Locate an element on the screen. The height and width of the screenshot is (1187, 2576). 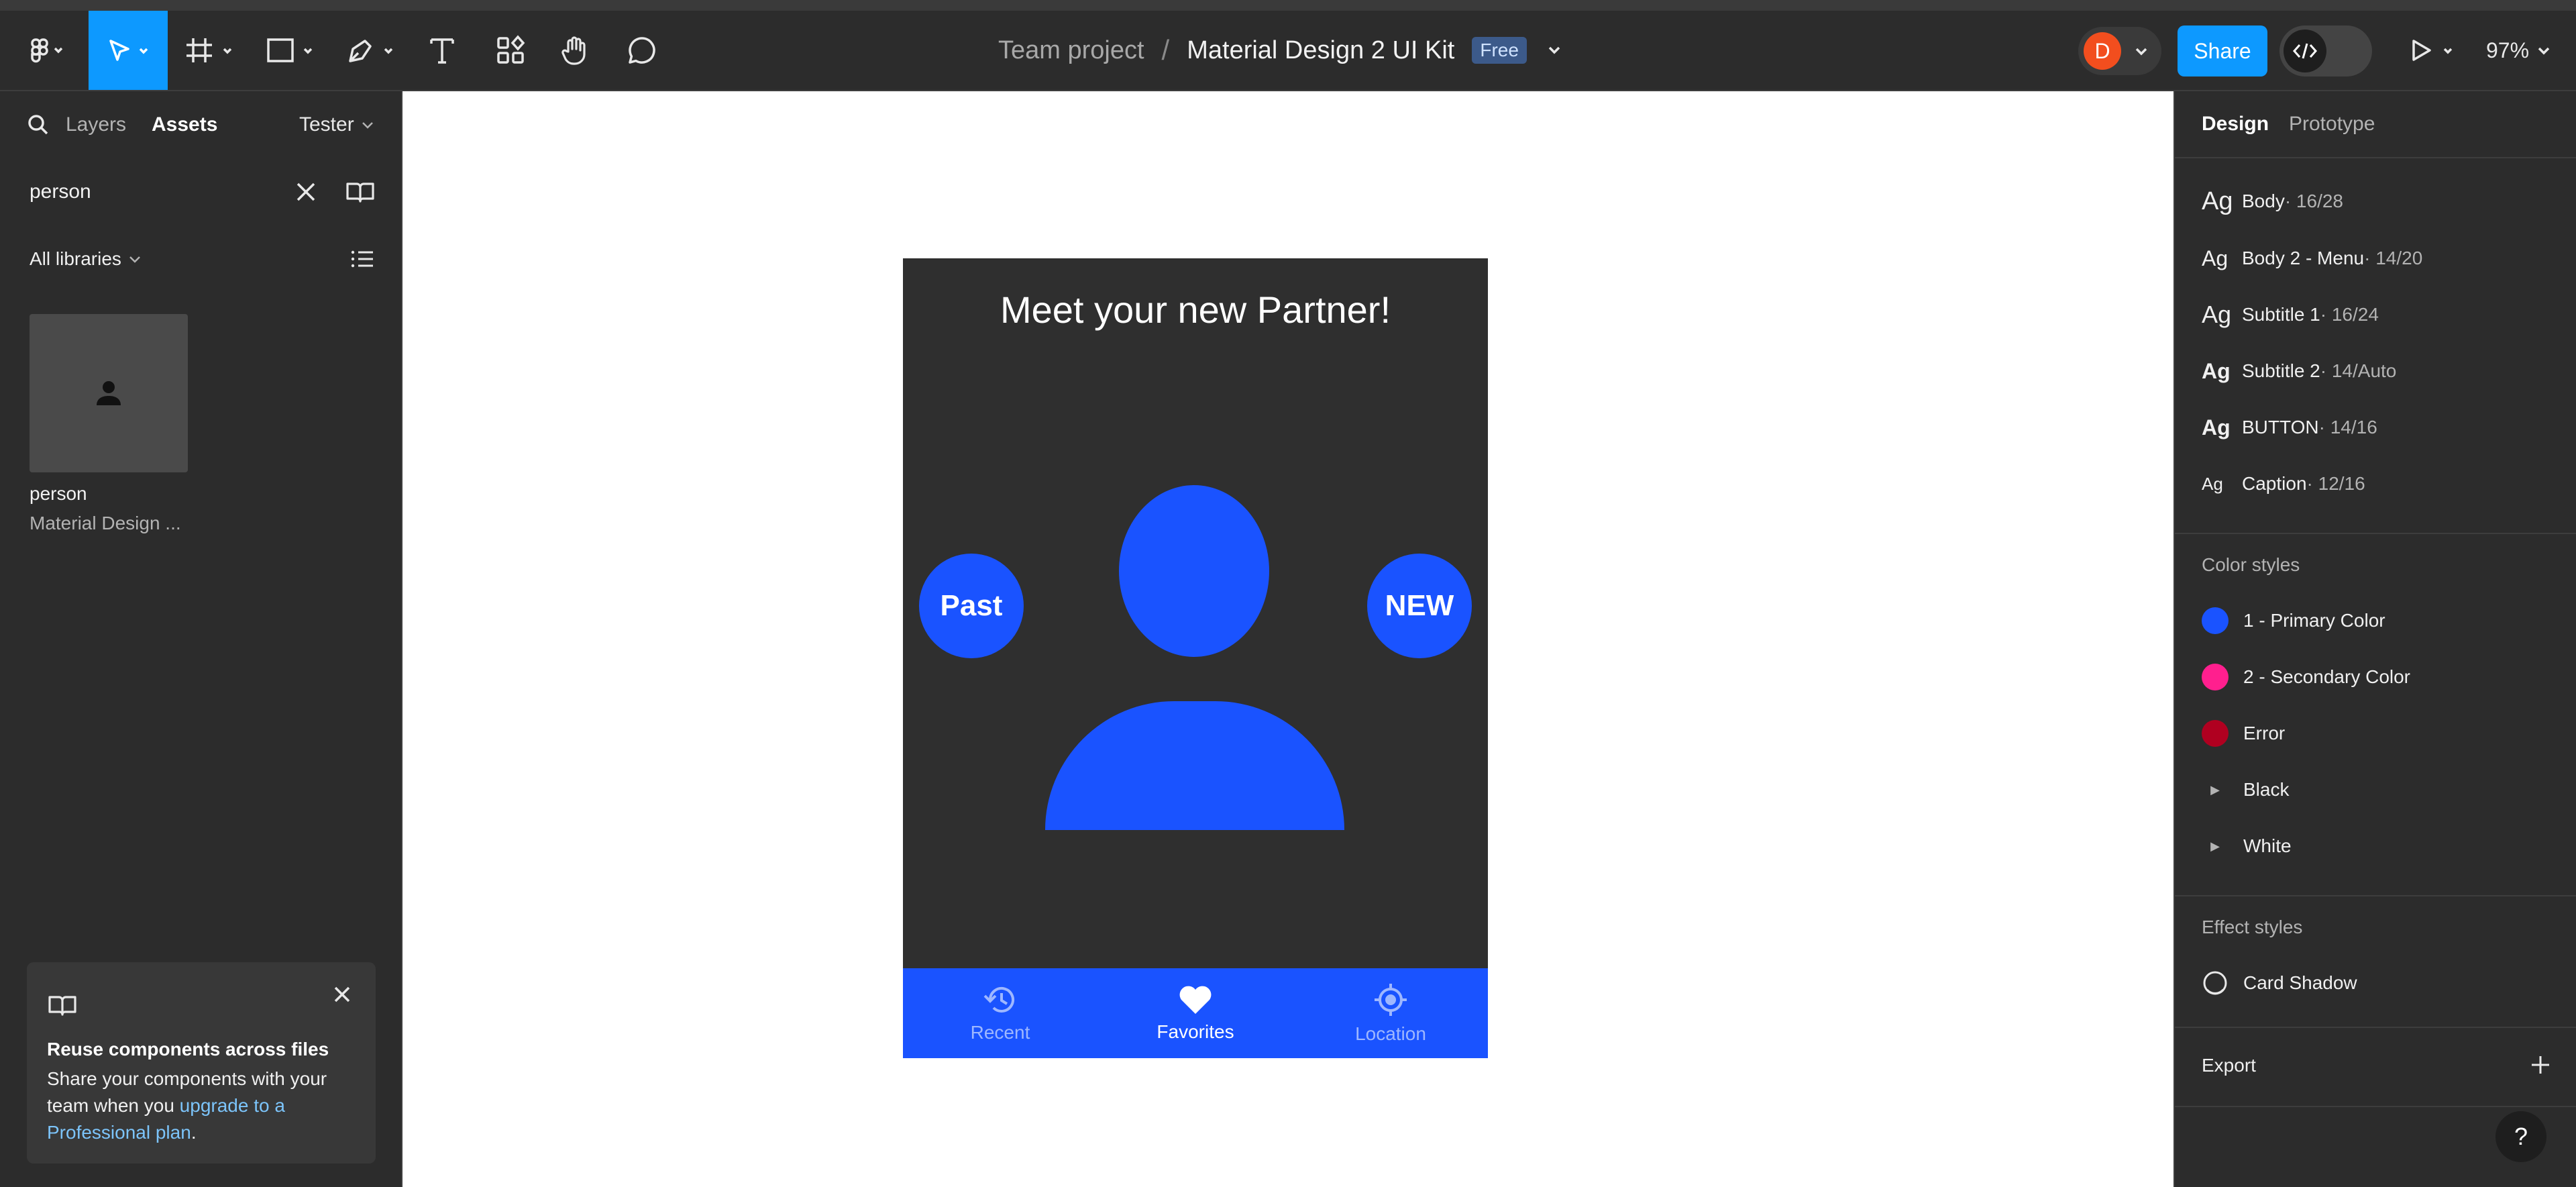
add-export-icon is located at coordinates (2540, 1064).